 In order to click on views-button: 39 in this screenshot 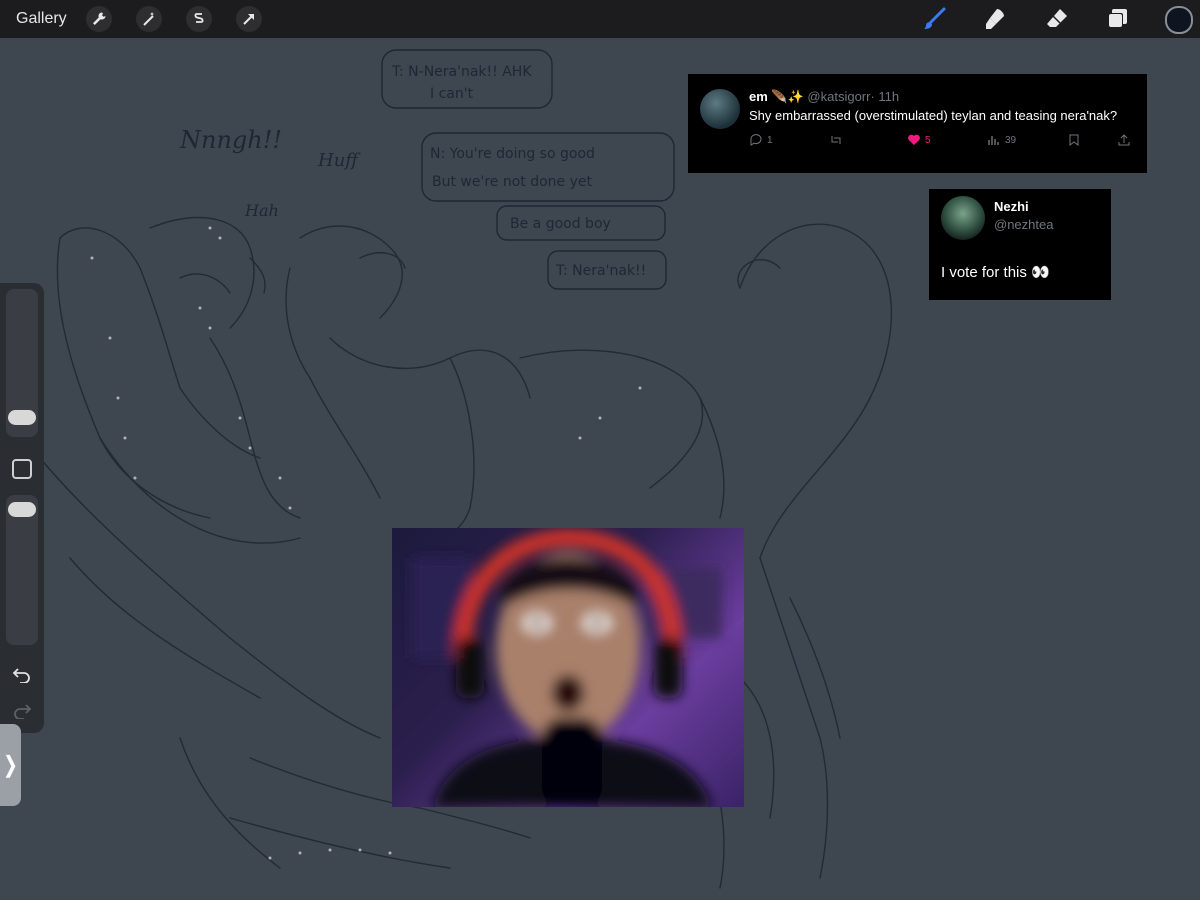, I will do `click(1001, 140)`.